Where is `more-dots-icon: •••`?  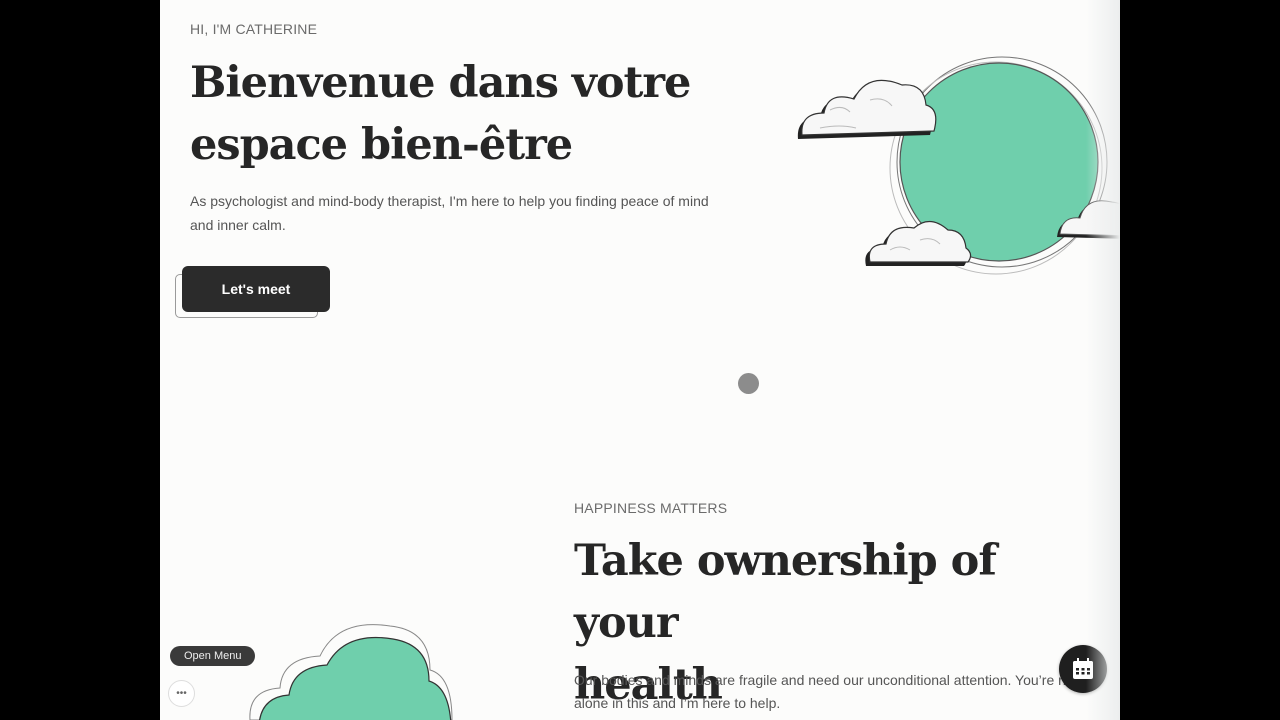
more-dots-icon: ••• is located at coordinates (181, 693).